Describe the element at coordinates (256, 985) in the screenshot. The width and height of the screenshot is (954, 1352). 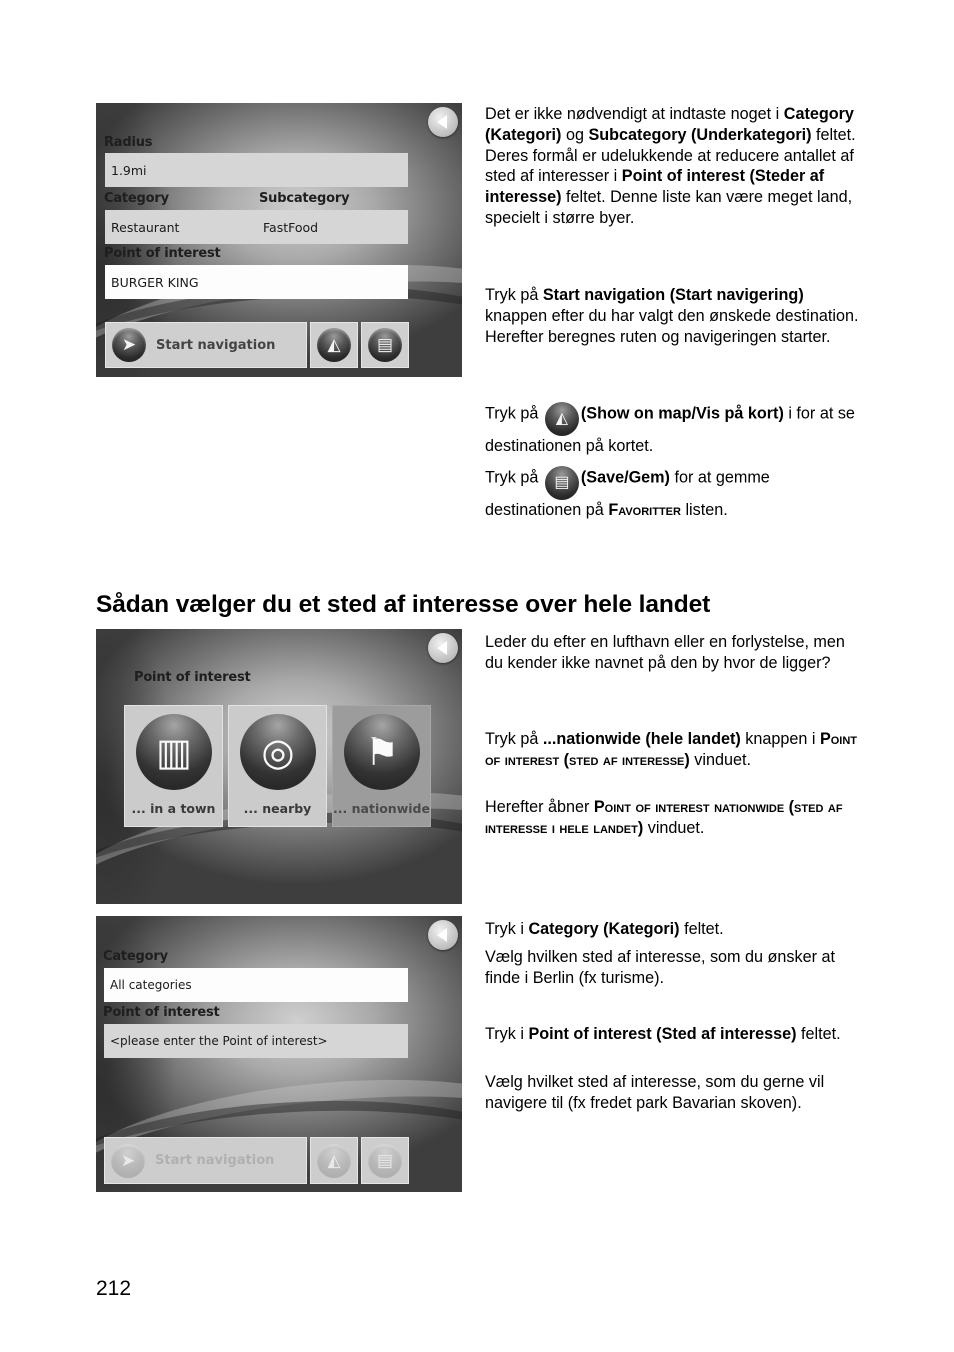
I see `category-field: All categories` at that location.